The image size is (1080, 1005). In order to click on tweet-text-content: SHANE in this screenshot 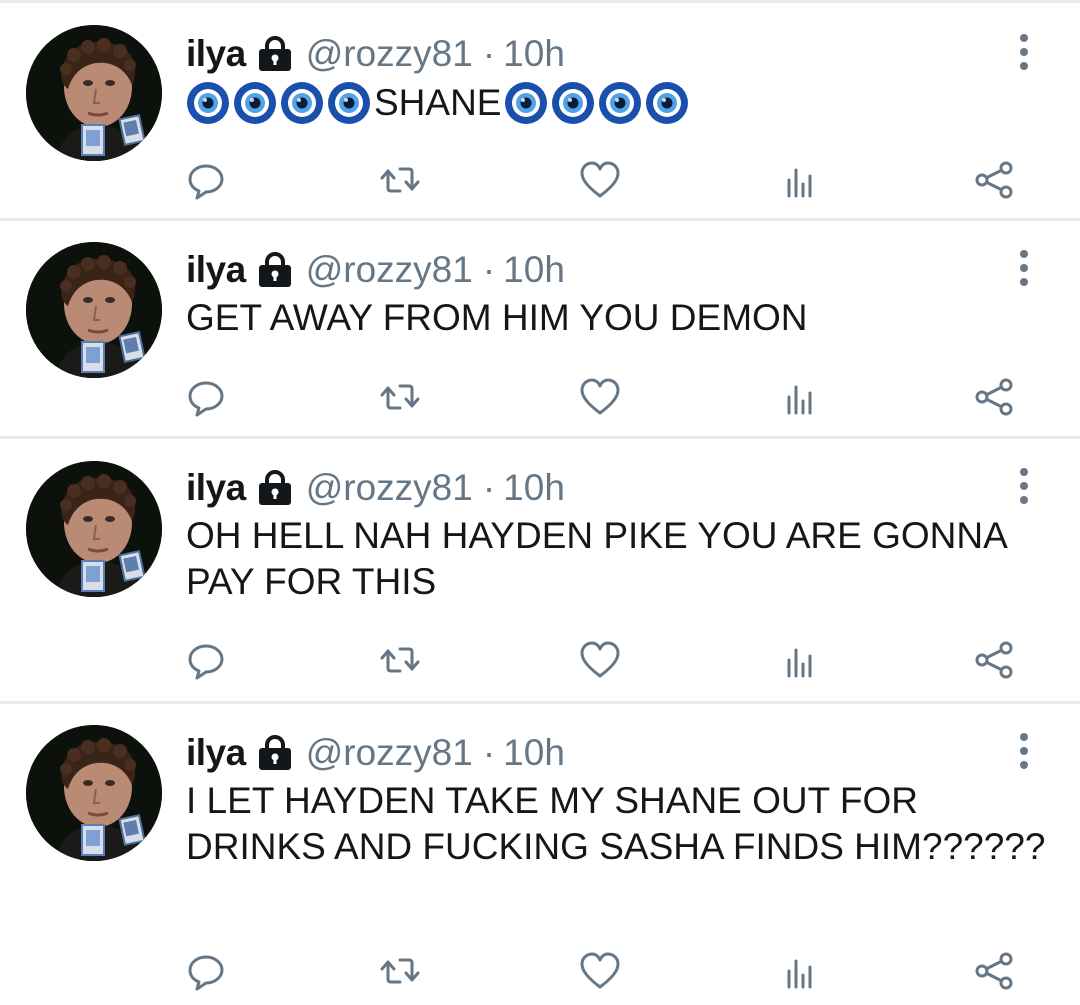, I will do `click(438, 102)`.